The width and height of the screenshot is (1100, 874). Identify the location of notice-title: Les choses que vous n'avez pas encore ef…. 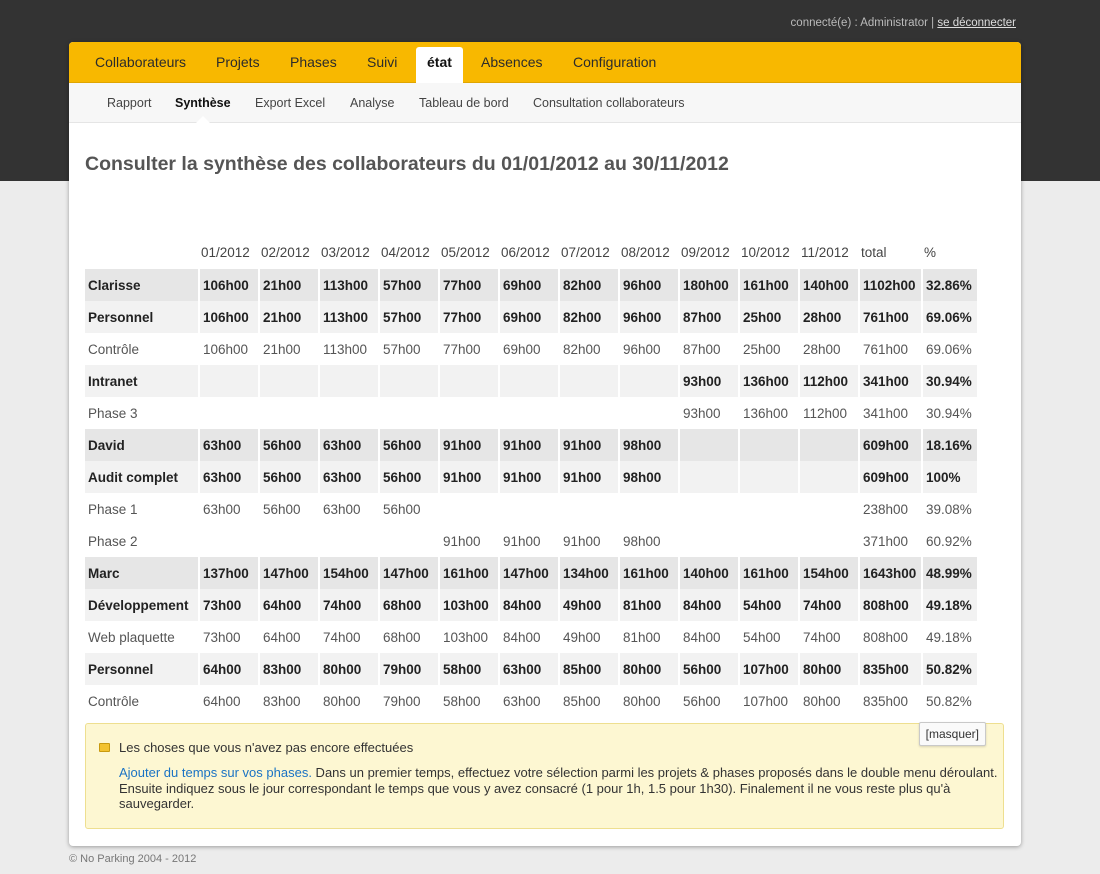
(266, 747).